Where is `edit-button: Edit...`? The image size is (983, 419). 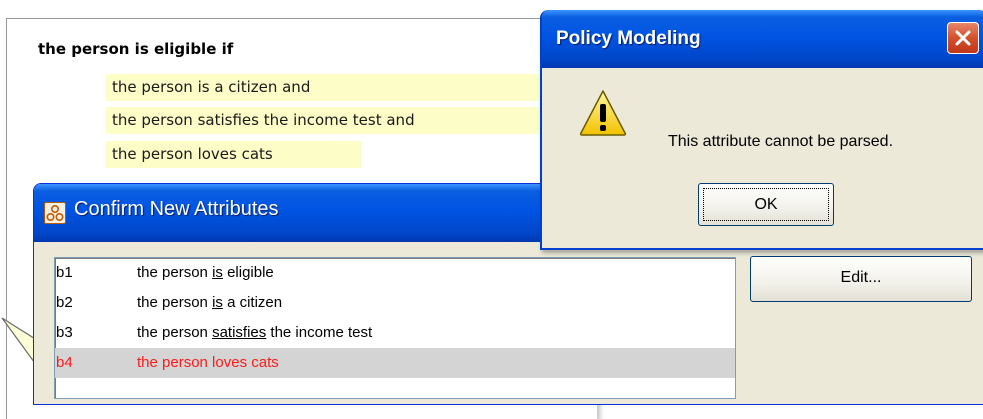 edit-button: Edit... is located at coordinates (861, 279).